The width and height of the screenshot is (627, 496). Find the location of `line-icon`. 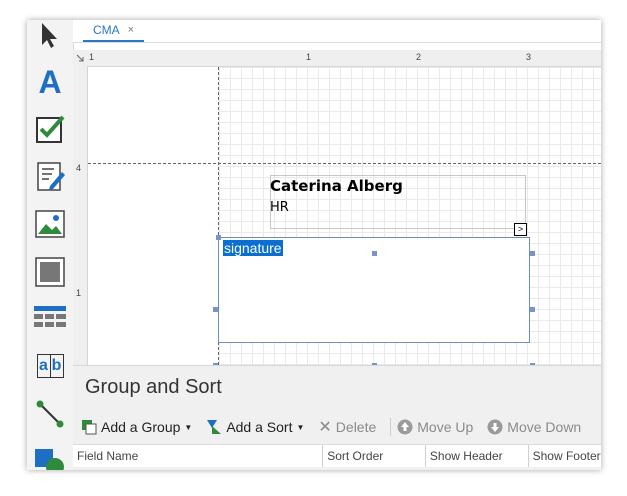

line-icon is located at coordinates (50, 414).